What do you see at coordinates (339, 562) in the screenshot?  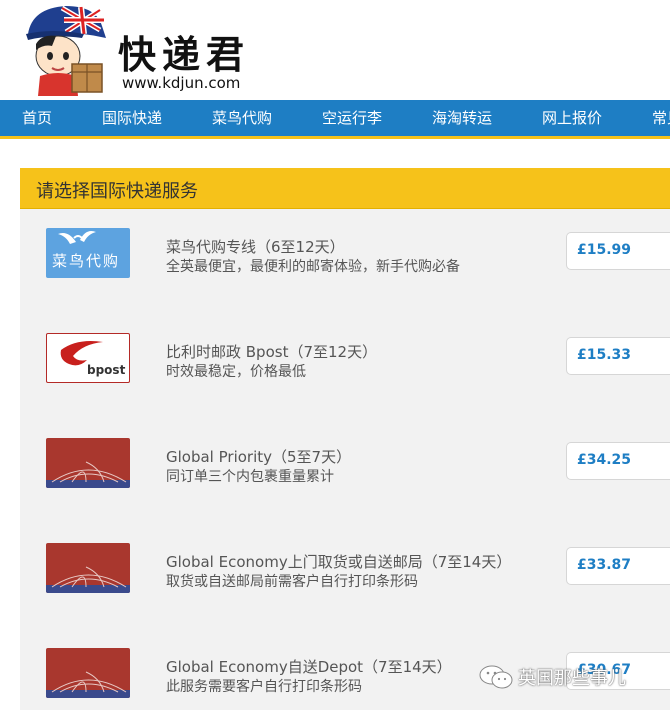 I see `service-name: Global Economy上门取货或自送邮局（7至14天）` at bounding box center [339, 562].